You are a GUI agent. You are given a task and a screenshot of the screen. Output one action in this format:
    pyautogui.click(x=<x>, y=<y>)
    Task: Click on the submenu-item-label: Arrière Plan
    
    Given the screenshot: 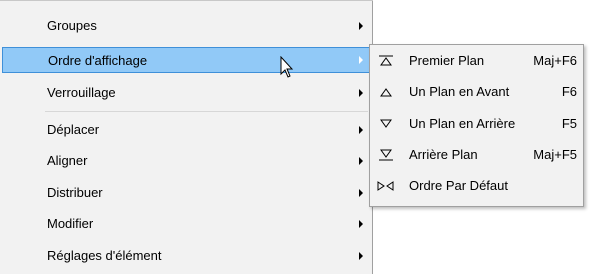 What is the action you would take?
    pyautogui.click(x=443, y=154)
    